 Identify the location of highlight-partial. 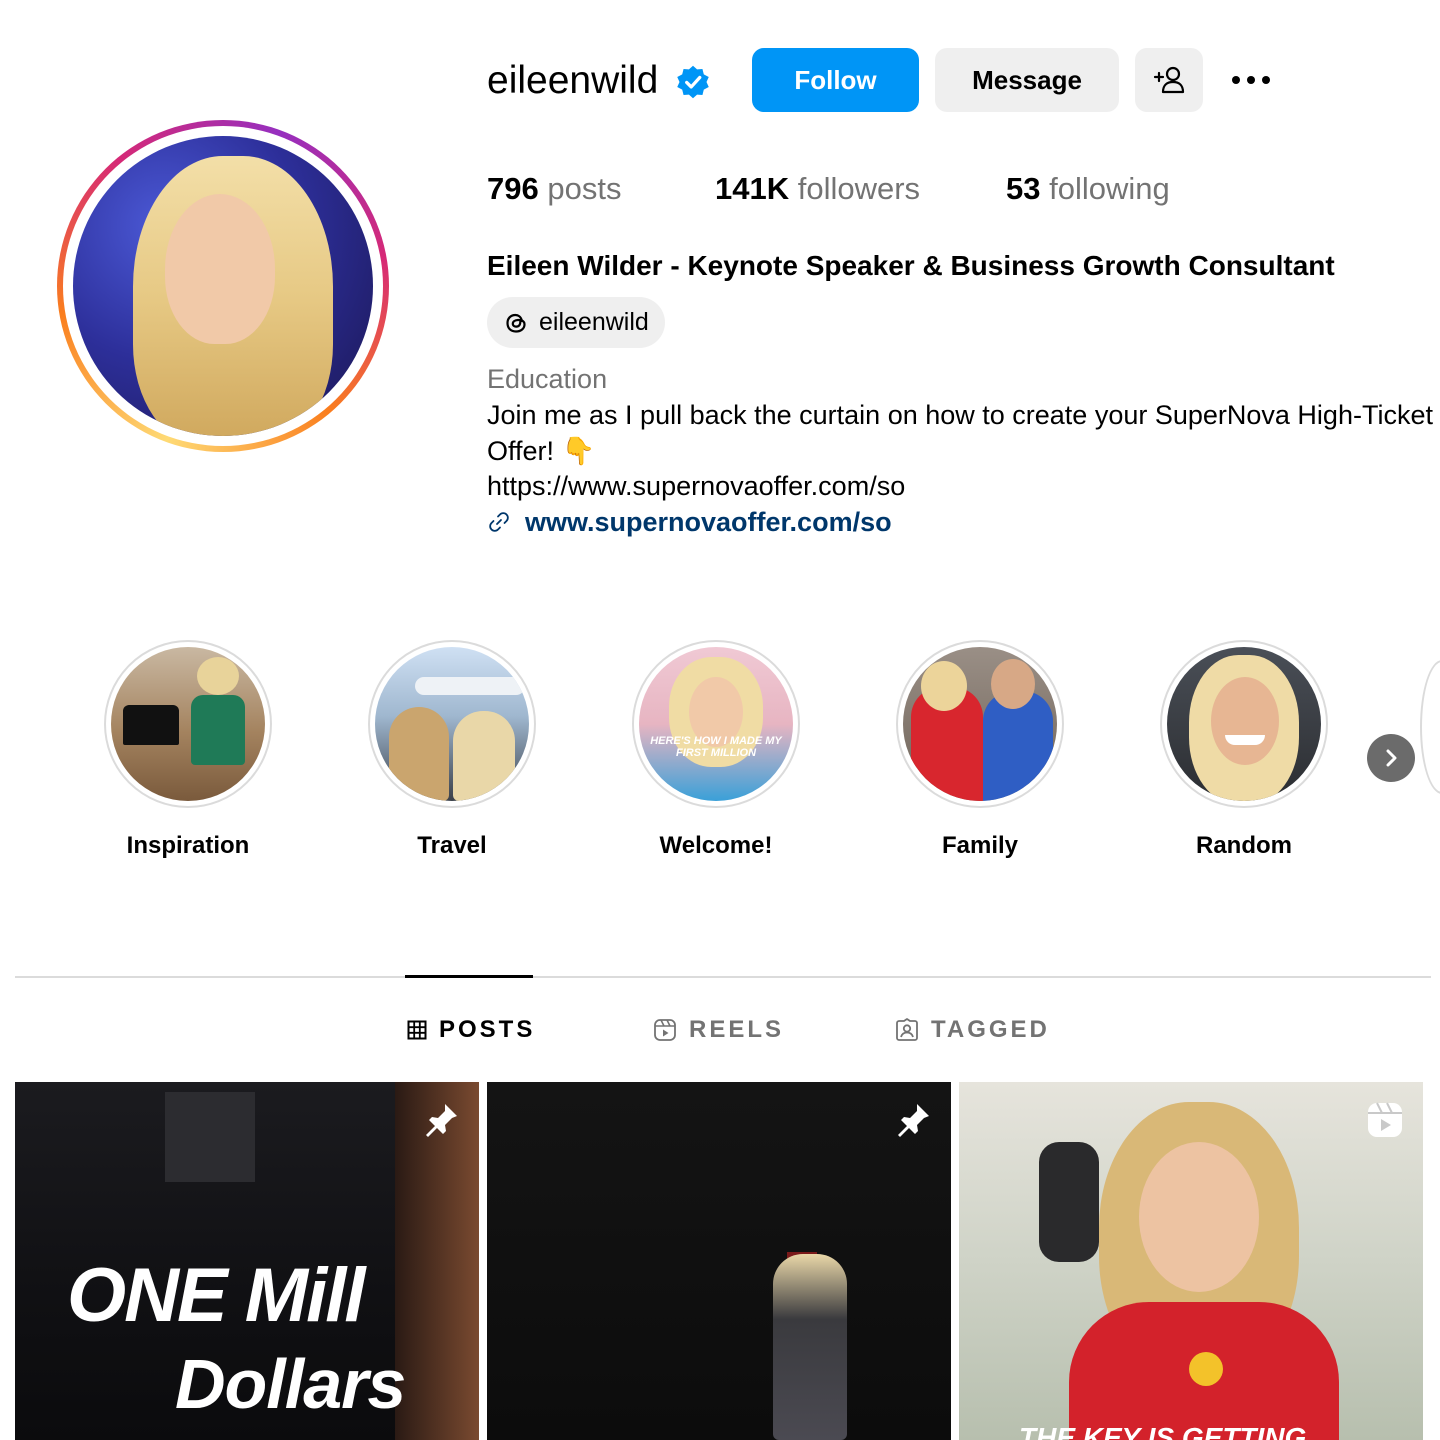
(1430, 727).